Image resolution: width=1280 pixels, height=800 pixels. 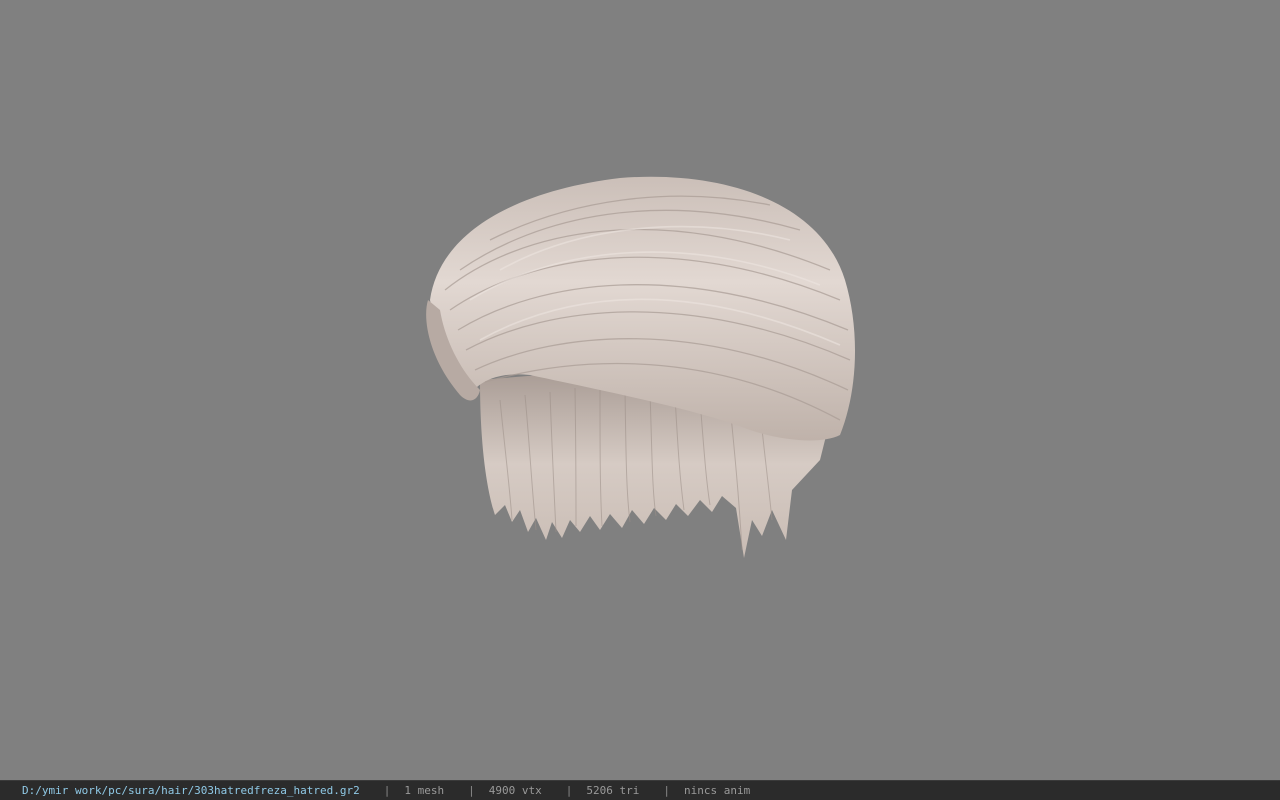 I want to click on animation-status-label: nincs anim, so click(x=717, y=790).